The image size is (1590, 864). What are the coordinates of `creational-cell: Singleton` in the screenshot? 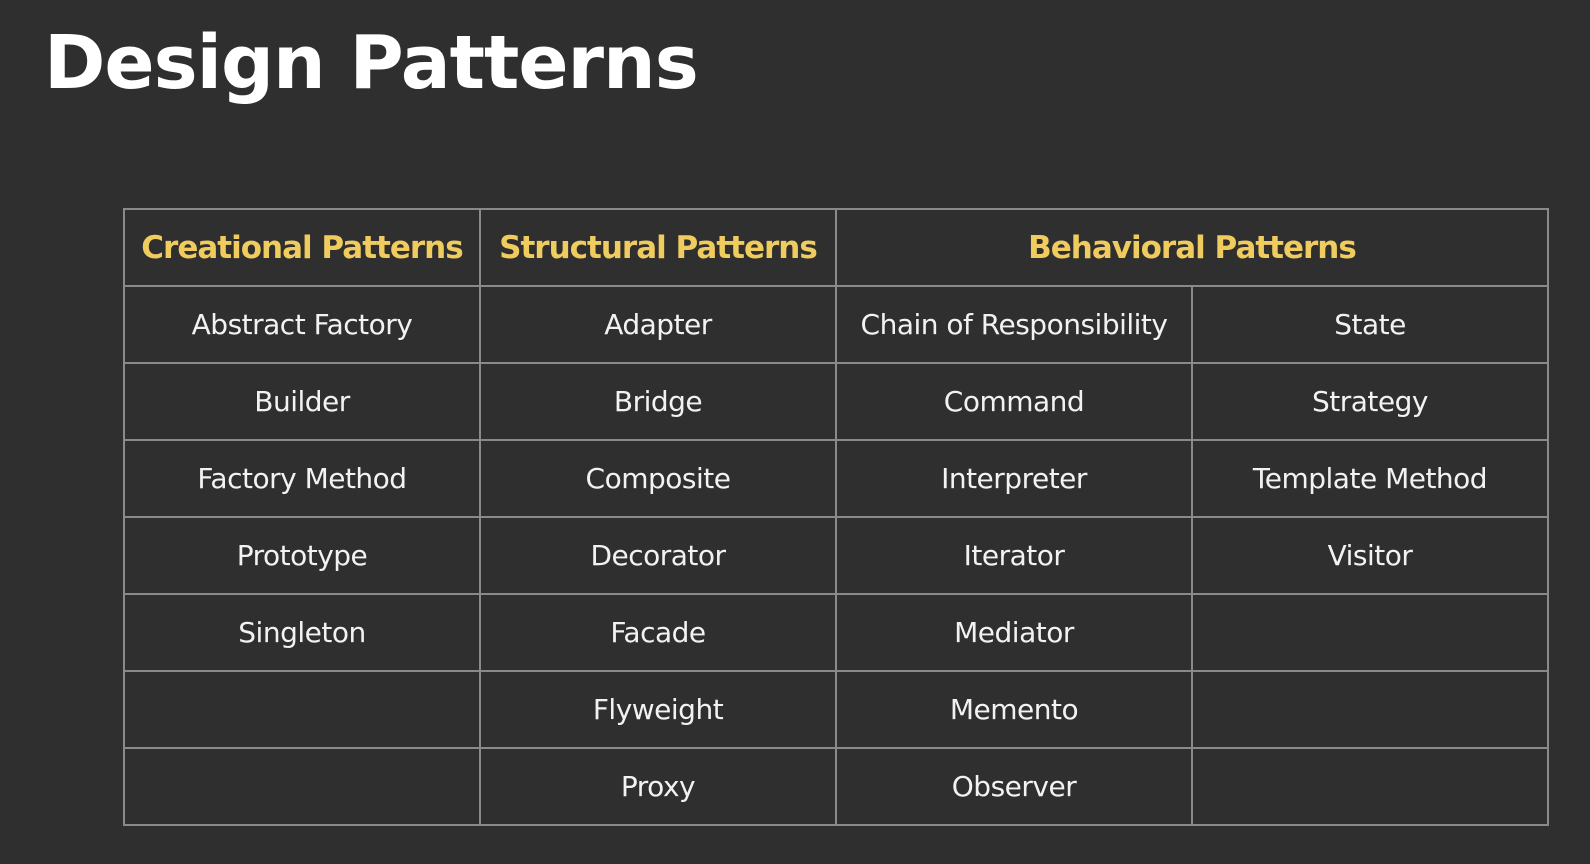 It's located at (302, 632).